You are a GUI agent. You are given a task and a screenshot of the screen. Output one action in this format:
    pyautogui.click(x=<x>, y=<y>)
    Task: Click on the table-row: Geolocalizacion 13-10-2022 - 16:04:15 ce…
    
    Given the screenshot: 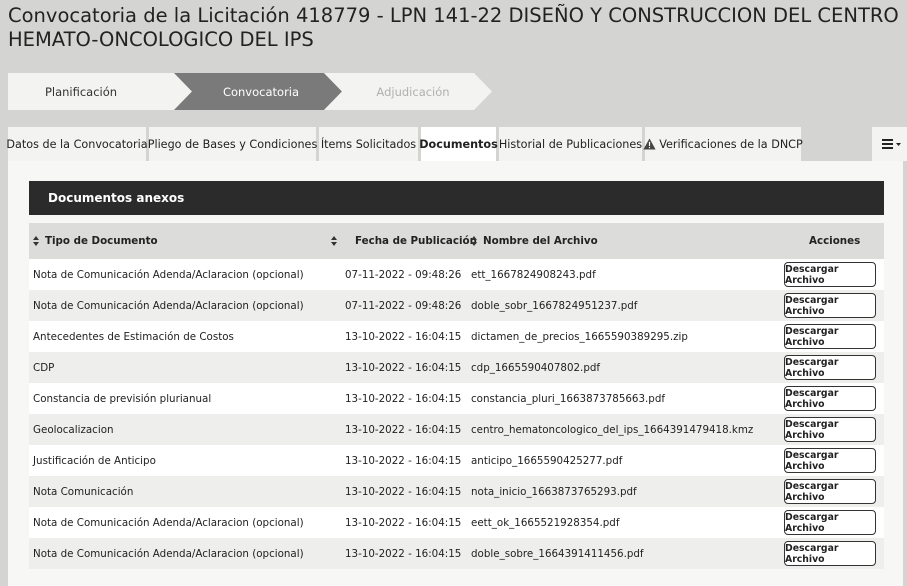 What is the action you would take?
    pyautogui.click(x=456, y=429)
    